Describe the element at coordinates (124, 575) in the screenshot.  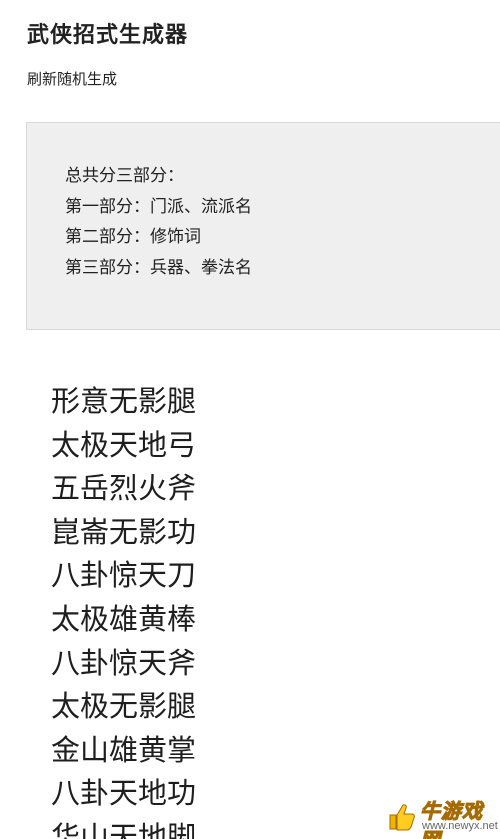
I see `result-item: 八卦惊天刀` at that location.